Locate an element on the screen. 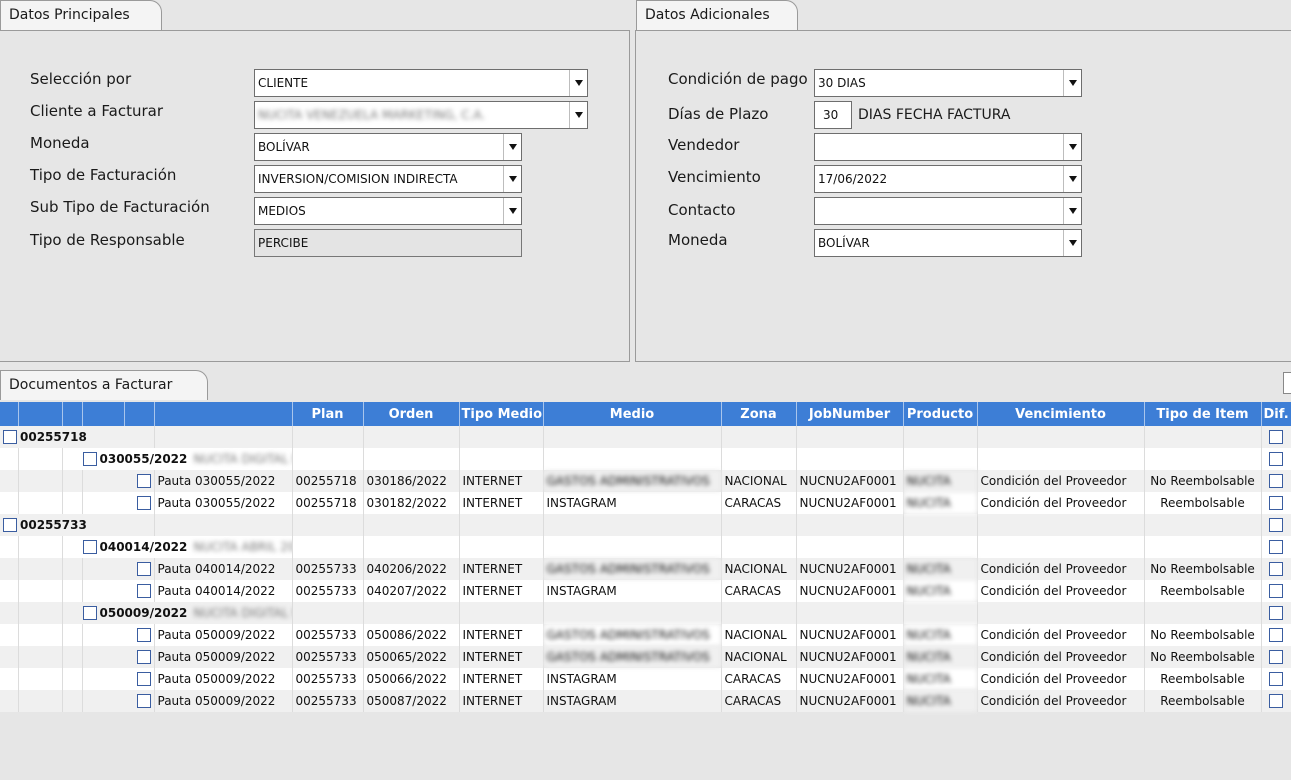  col-orden: Orden is located at coordinates (411, 414).